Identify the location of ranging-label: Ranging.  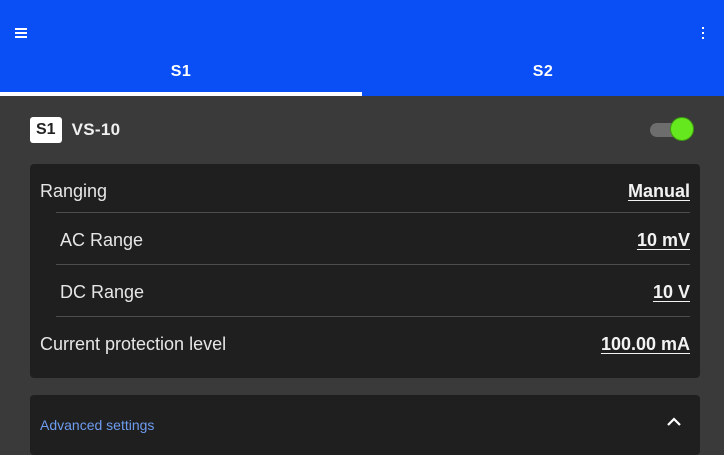
(74, 190).